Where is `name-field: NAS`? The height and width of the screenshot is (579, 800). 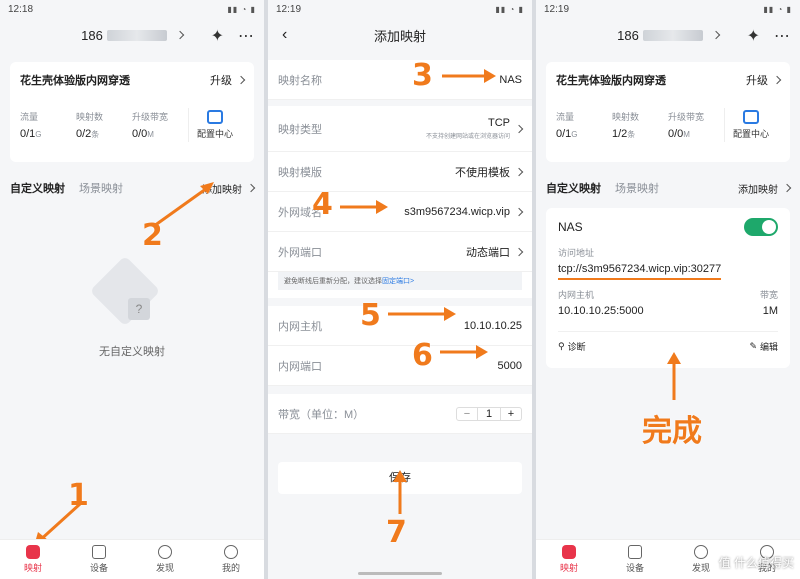 name-field: NAS is located at coordinates (510, 80).